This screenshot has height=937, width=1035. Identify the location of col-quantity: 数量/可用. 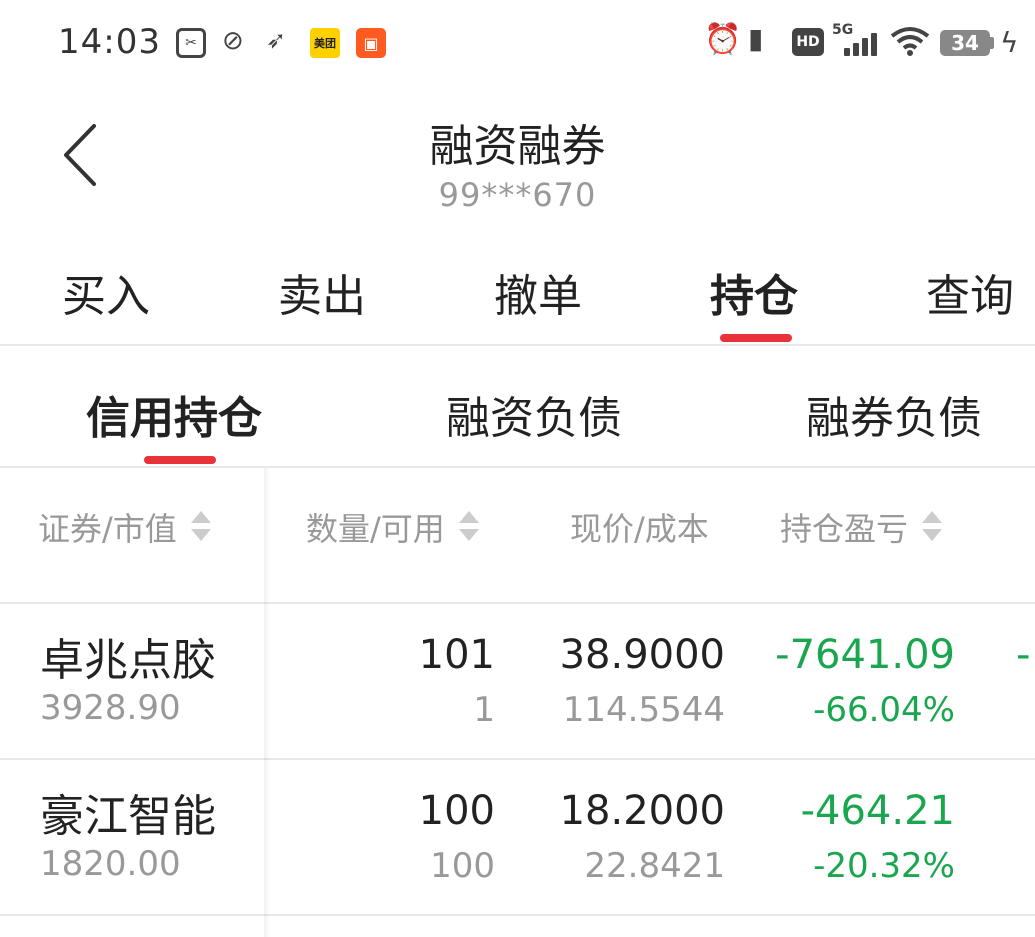
(392, 527).